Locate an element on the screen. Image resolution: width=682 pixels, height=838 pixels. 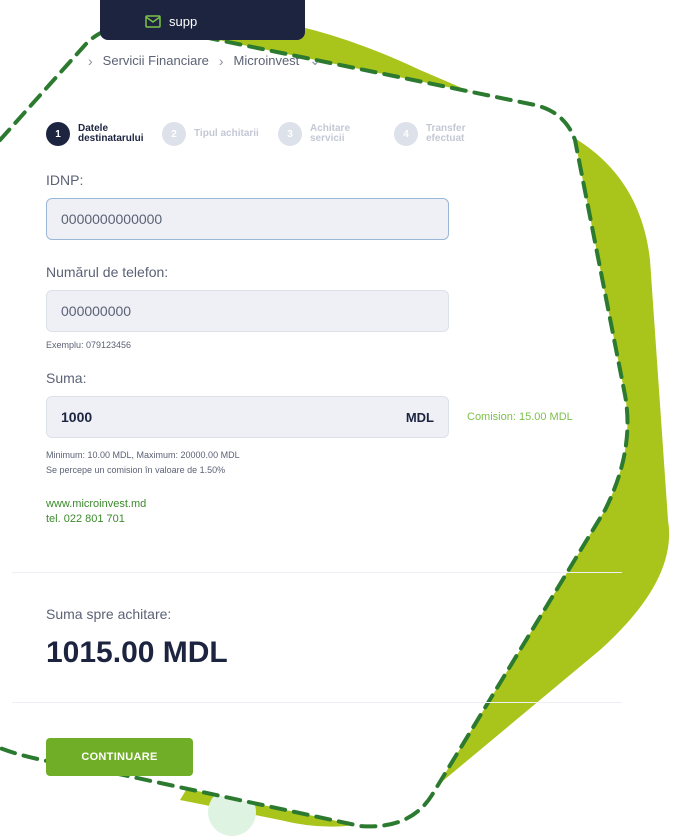
step-number: 4 is located at coordinates (406, 134).